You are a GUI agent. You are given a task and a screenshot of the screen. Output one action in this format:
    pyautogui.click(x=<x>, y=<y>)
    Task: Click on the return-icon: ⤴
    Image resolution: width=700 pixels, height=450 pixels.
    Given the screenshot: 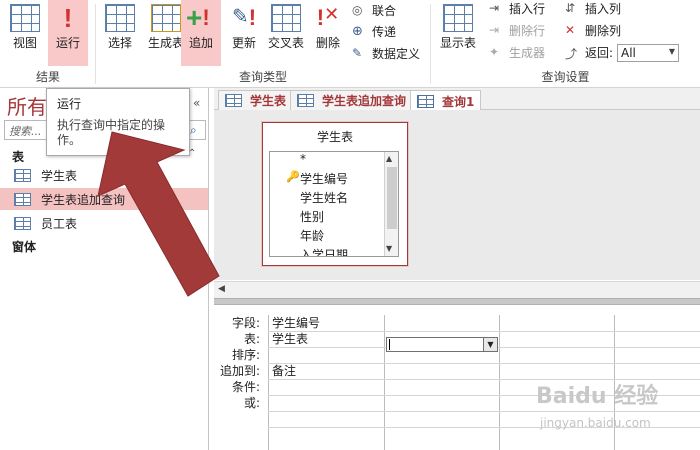 What is the action you would take?
    pyautogui.click(x=571, y=54)
    